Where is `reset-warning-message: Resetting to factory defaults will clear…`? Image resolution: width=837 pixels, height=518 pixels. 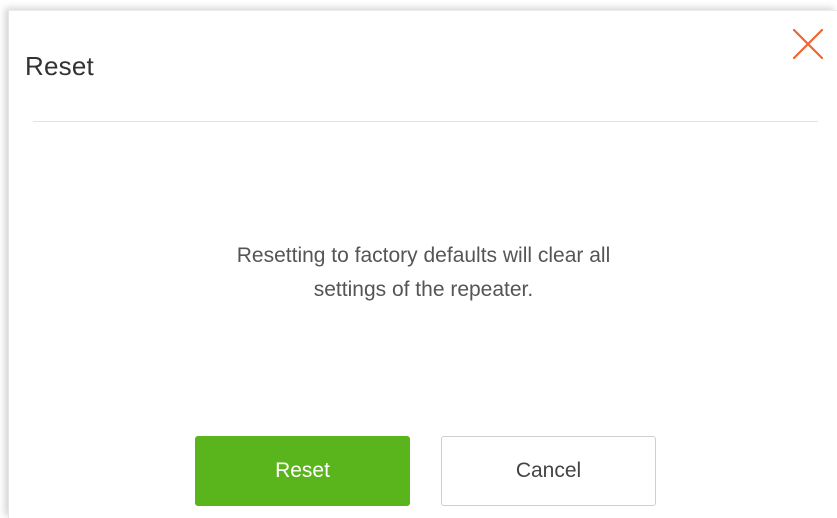
reset-warning-message: Resetting to factory defaults will clear… is located at coordinates (423, 273).